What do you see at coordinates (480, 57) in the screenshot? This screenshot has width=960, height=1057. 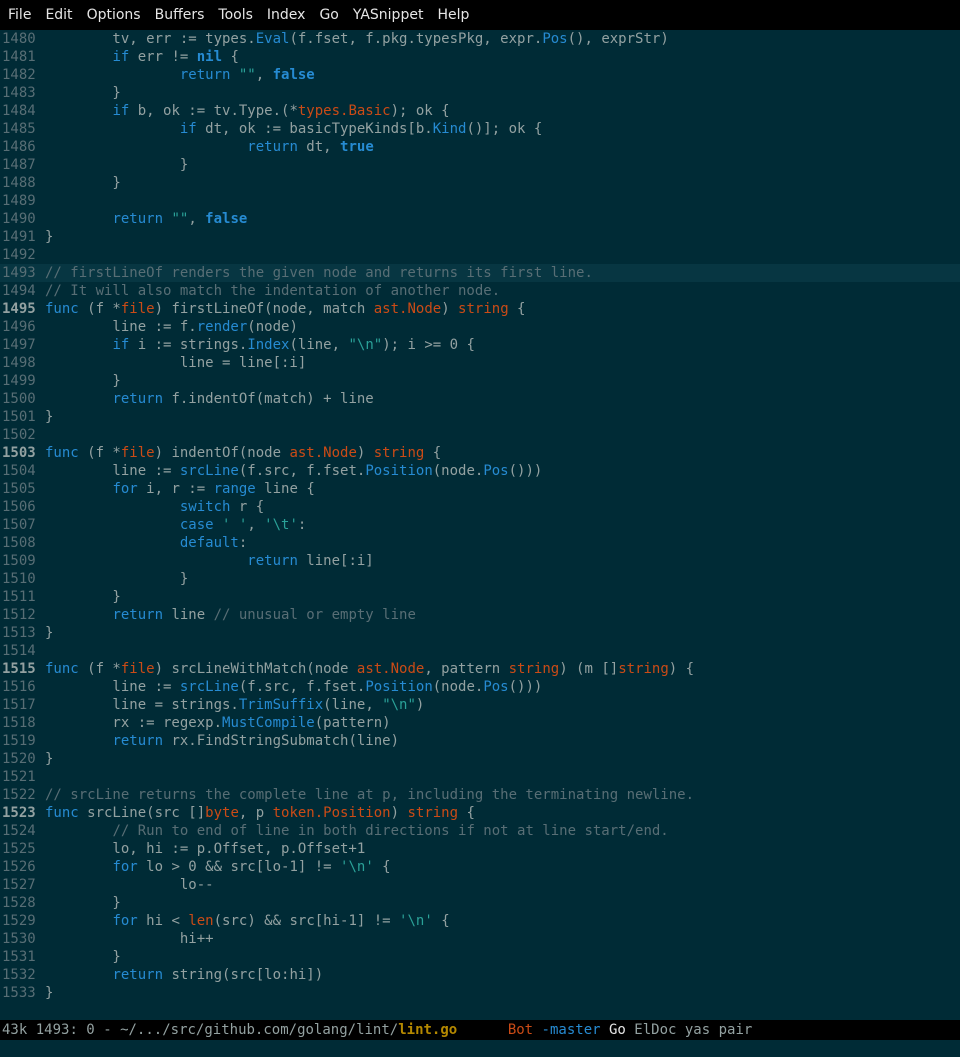 I see `code-line: 1481 if err != nil {` at bounding box center [480, 57].